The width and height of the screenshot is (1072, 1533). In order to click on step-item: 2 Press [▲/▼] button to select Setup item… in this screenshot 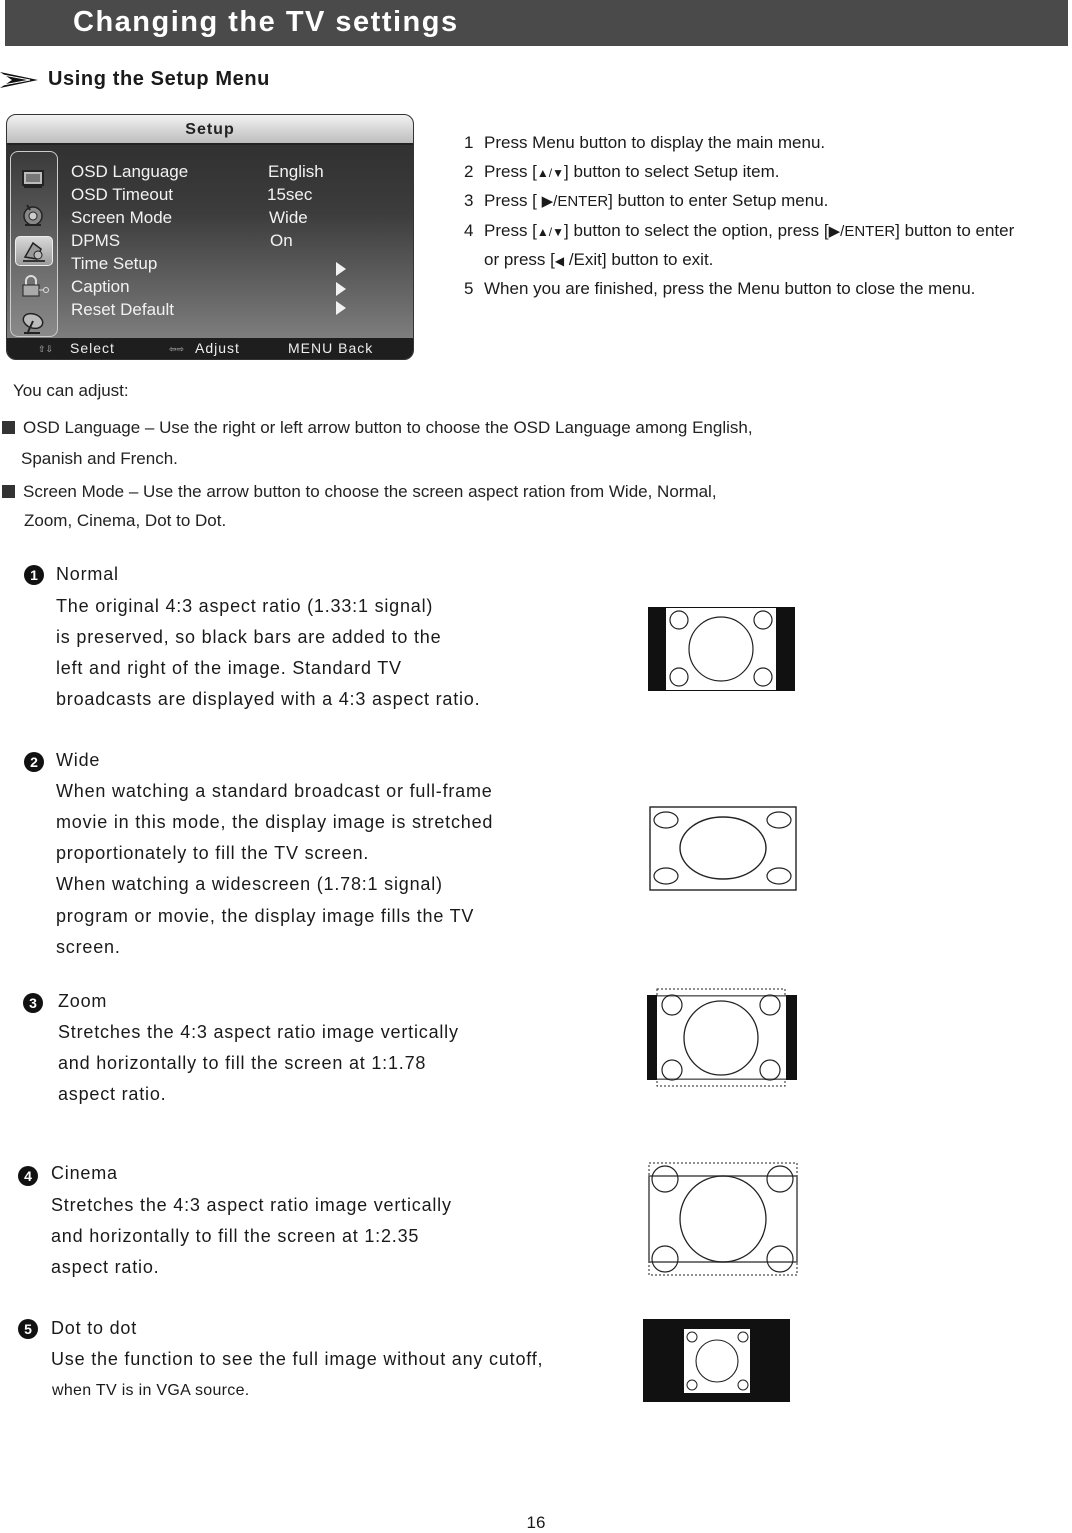, I will do `click(621, 172)`.